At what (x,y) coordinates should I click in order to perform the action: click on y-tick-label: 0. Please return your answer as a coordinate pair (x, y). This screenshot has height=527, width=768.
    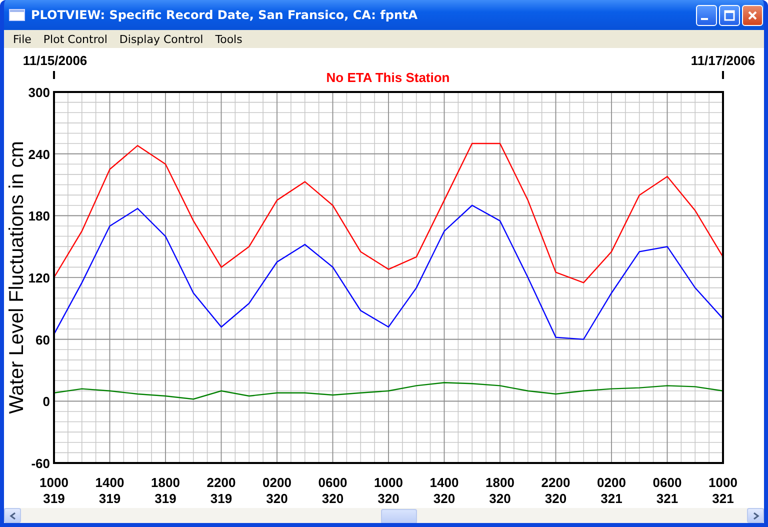
    Looking at the image, I should click on (46, 402).